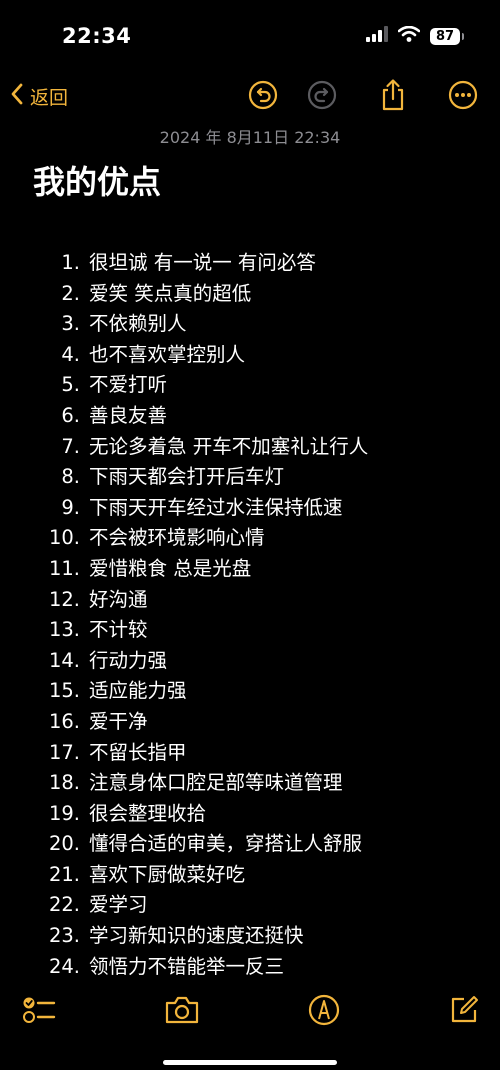 The height and width of the screenshot is (1070, 500). I want to click on more-icon, so click(463, 97).